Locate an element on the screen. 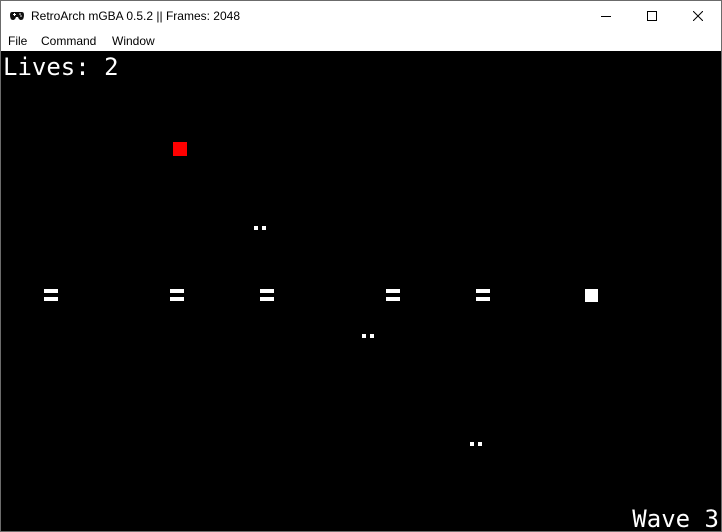 The image size is (722, 532). window-title: RetroArch mGBA 0.5.2 || Frames: 2048 is located at coordinates (135, 16).